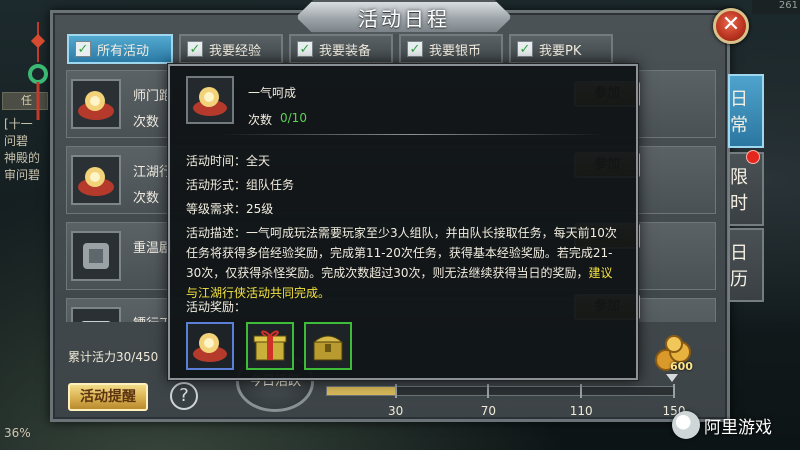 The image size is (800, 450). What do you see at coordinates (739, 112) in the screenshot?
I see `side-tab-label: 日常` at bounding box center [739, 112].